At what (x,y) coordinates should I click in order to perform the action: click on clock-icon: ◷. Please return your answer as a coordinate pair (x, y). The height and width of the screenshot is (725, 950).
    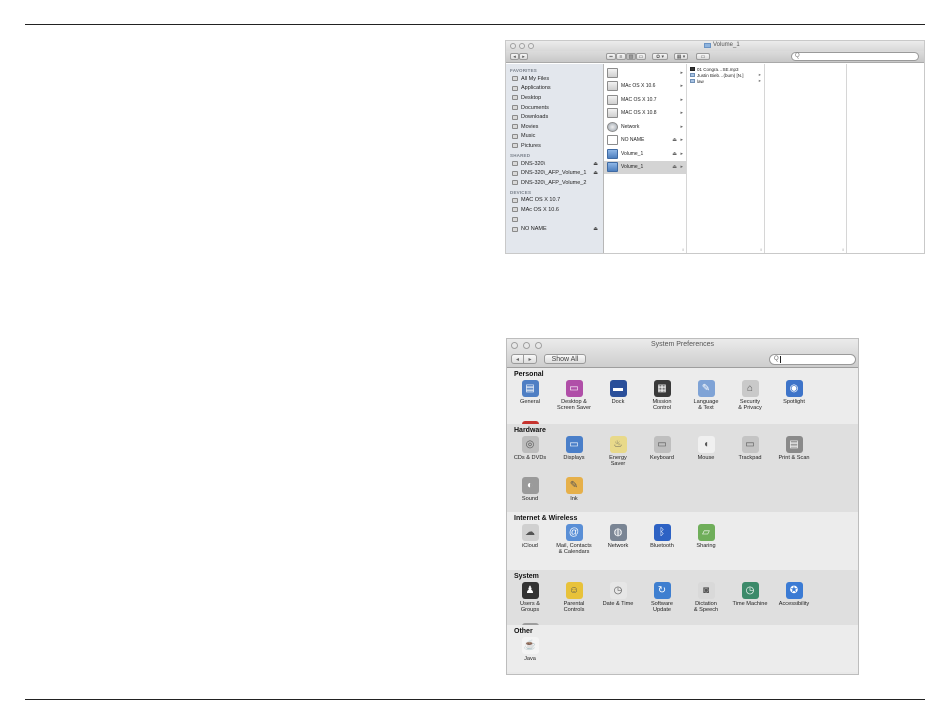
    Looking at the image, I should click on (618, 590).